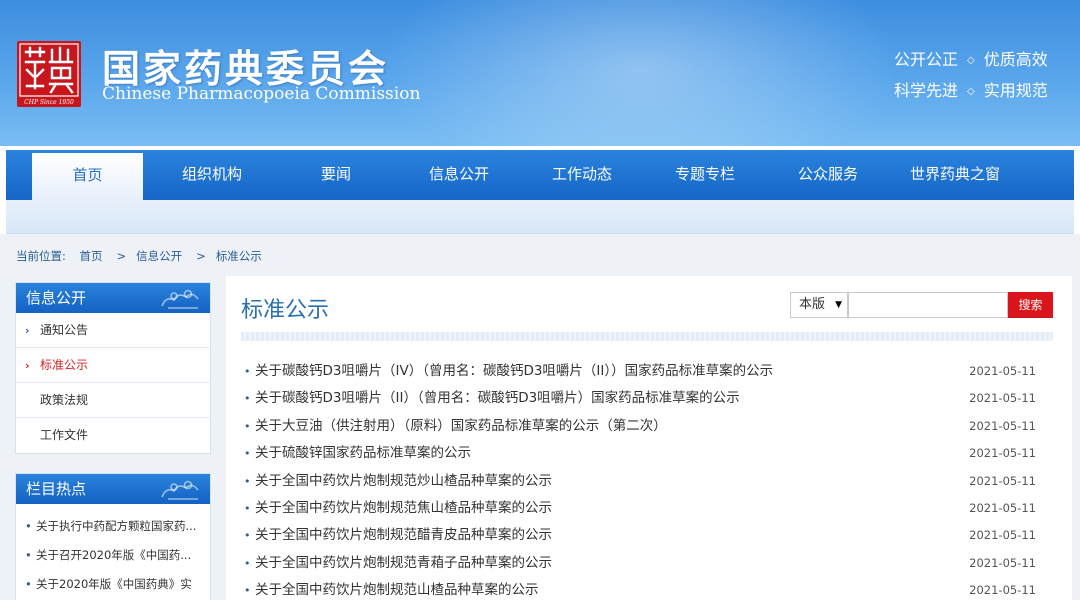 Image resolution: width=1080 pixels, height=600 pixels. Describe the element at coordinates (1030, 305) in the screenshot. I see `search-button: 搜索` at that location.